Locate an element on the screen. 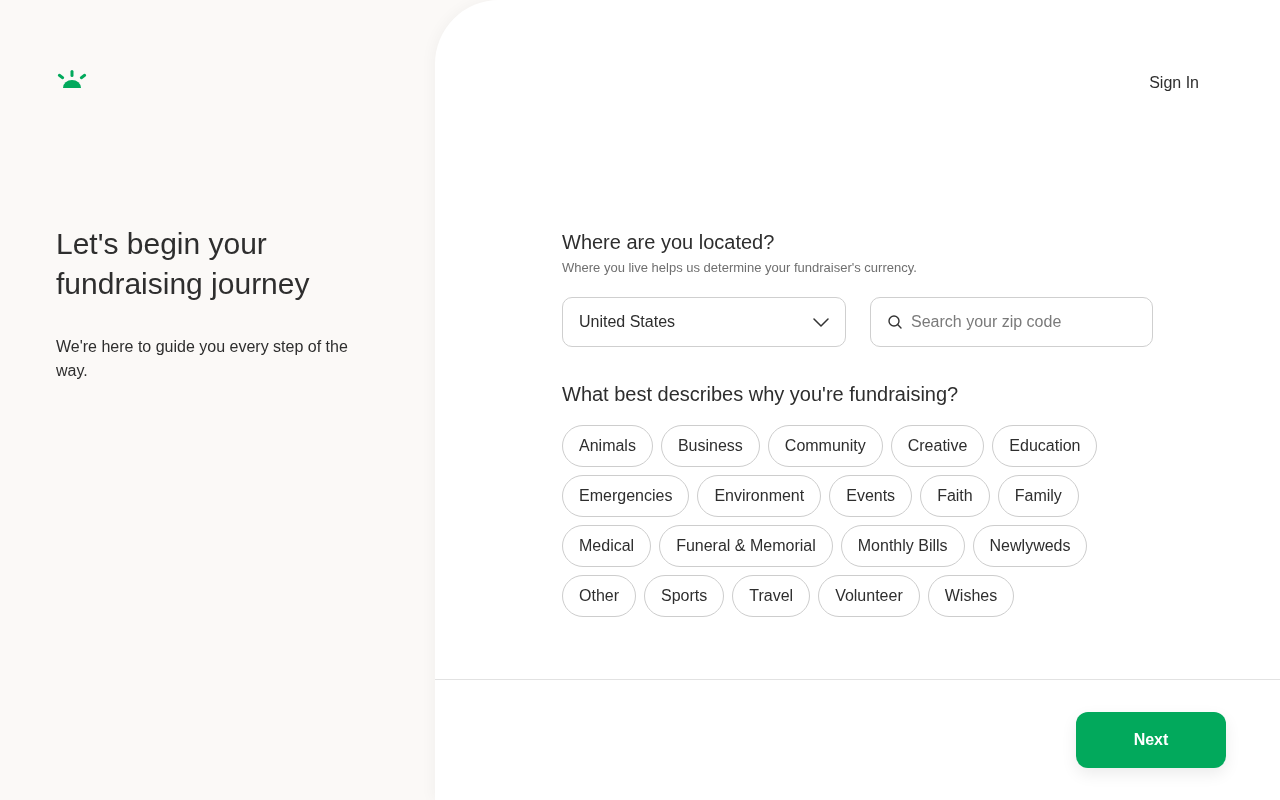 This screenshot has width=1280, height=800. category-chip: Other is located at coordinates (599, 596).